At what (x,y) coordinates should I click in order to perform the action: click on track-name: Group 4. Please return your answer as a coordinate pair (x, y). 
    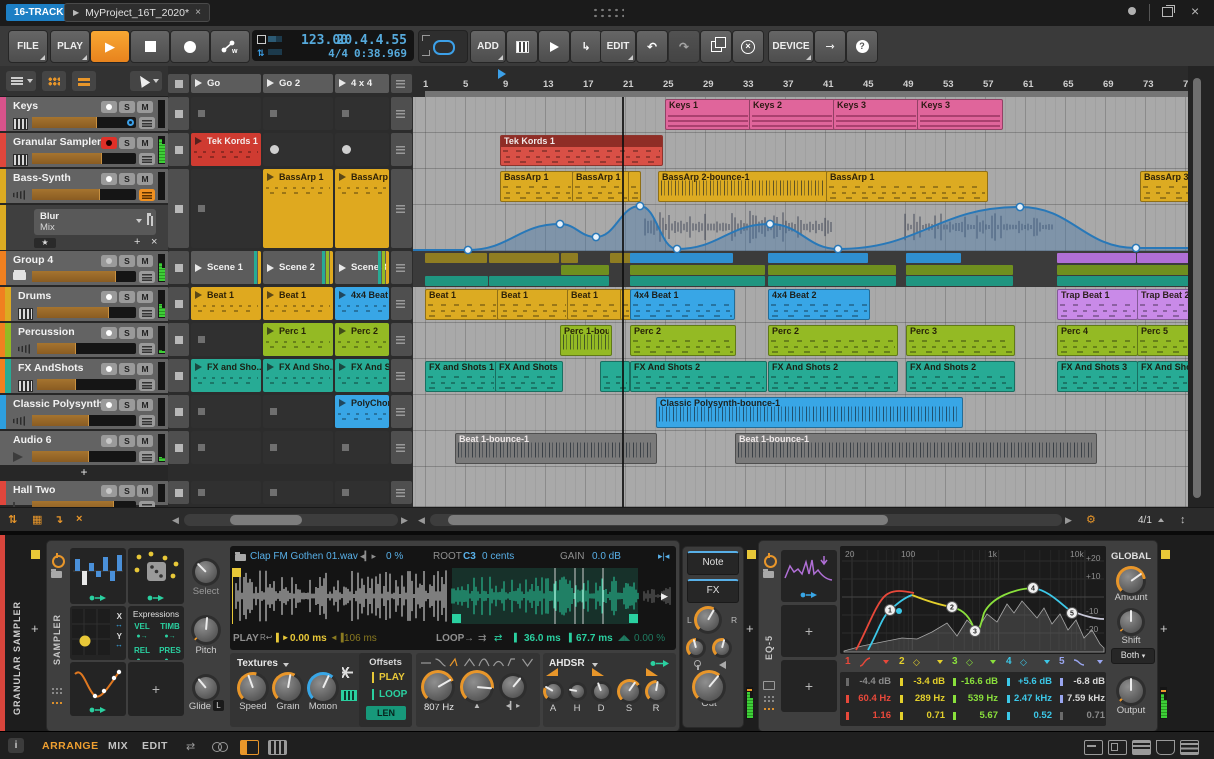
    Looking at the image, I should click on (33, 260).